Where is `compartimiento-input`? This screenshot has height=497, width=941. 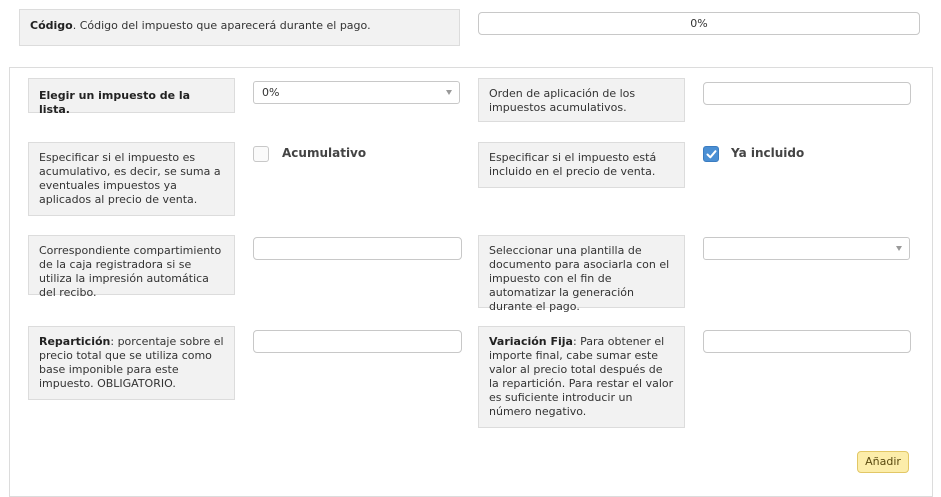 compartimiento-input is located at coordinates (357, 248).